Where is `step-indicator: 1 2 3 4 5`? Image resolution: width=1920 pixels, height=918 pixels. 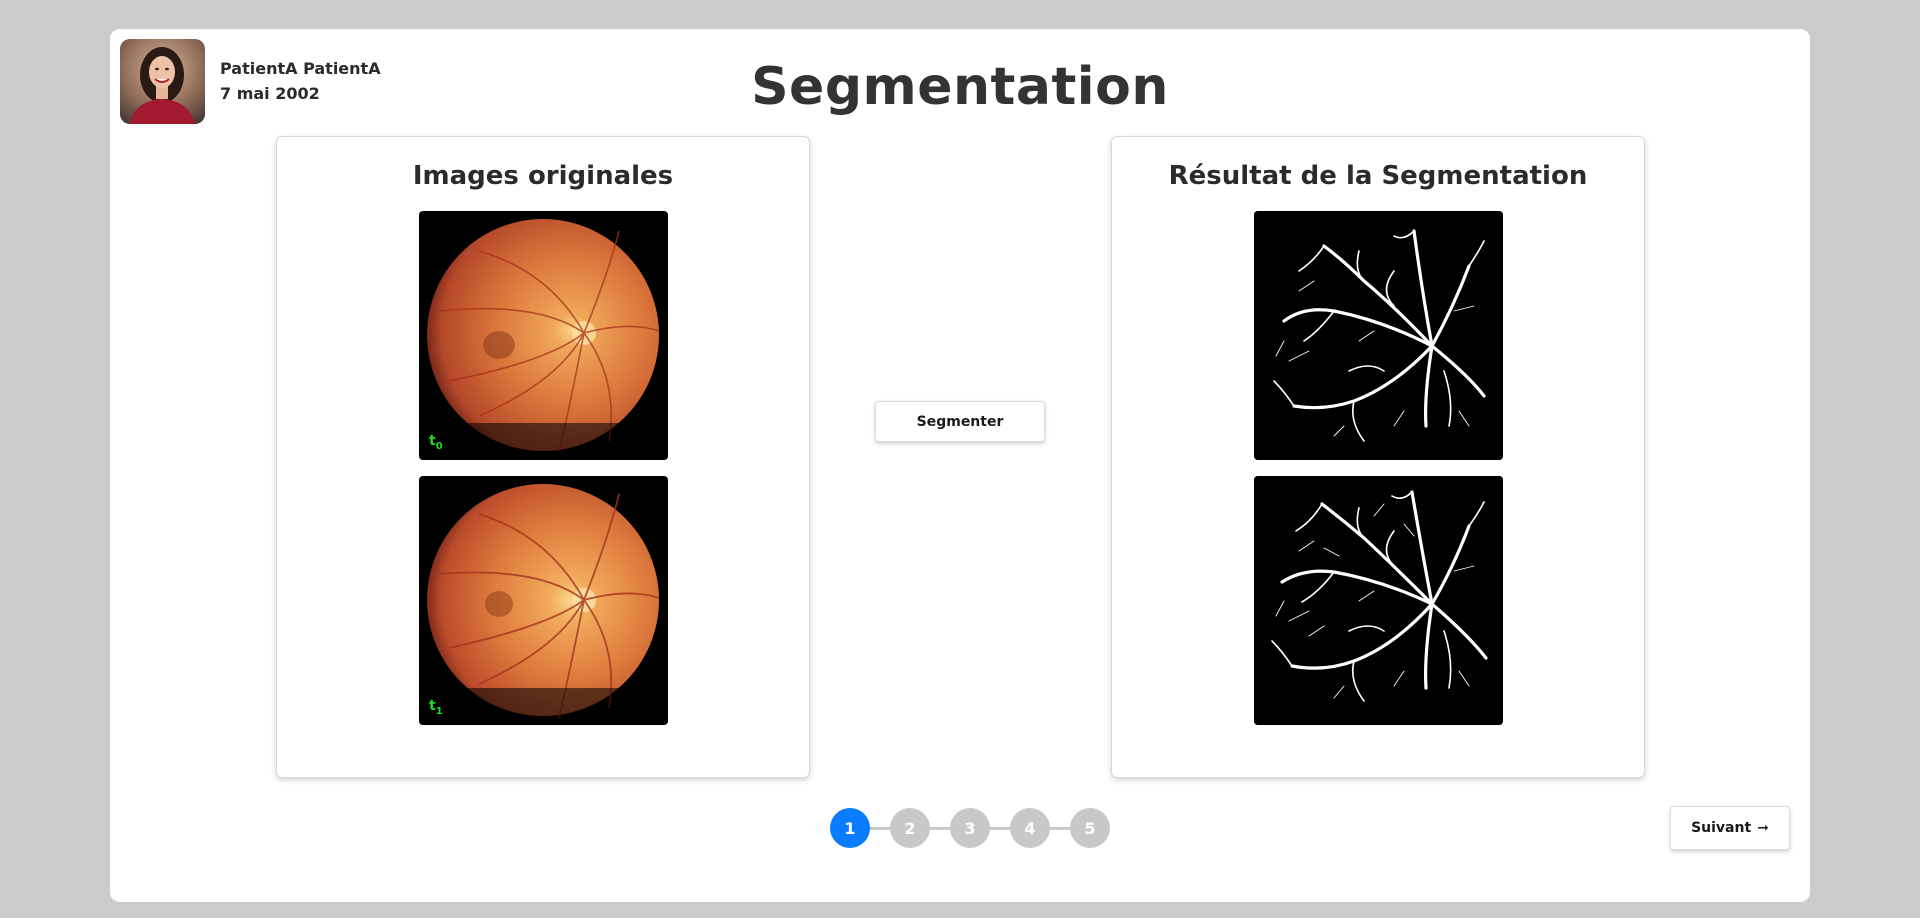
step-indicator: 1 2 3 4 5 is located at coordinates (970, 828).